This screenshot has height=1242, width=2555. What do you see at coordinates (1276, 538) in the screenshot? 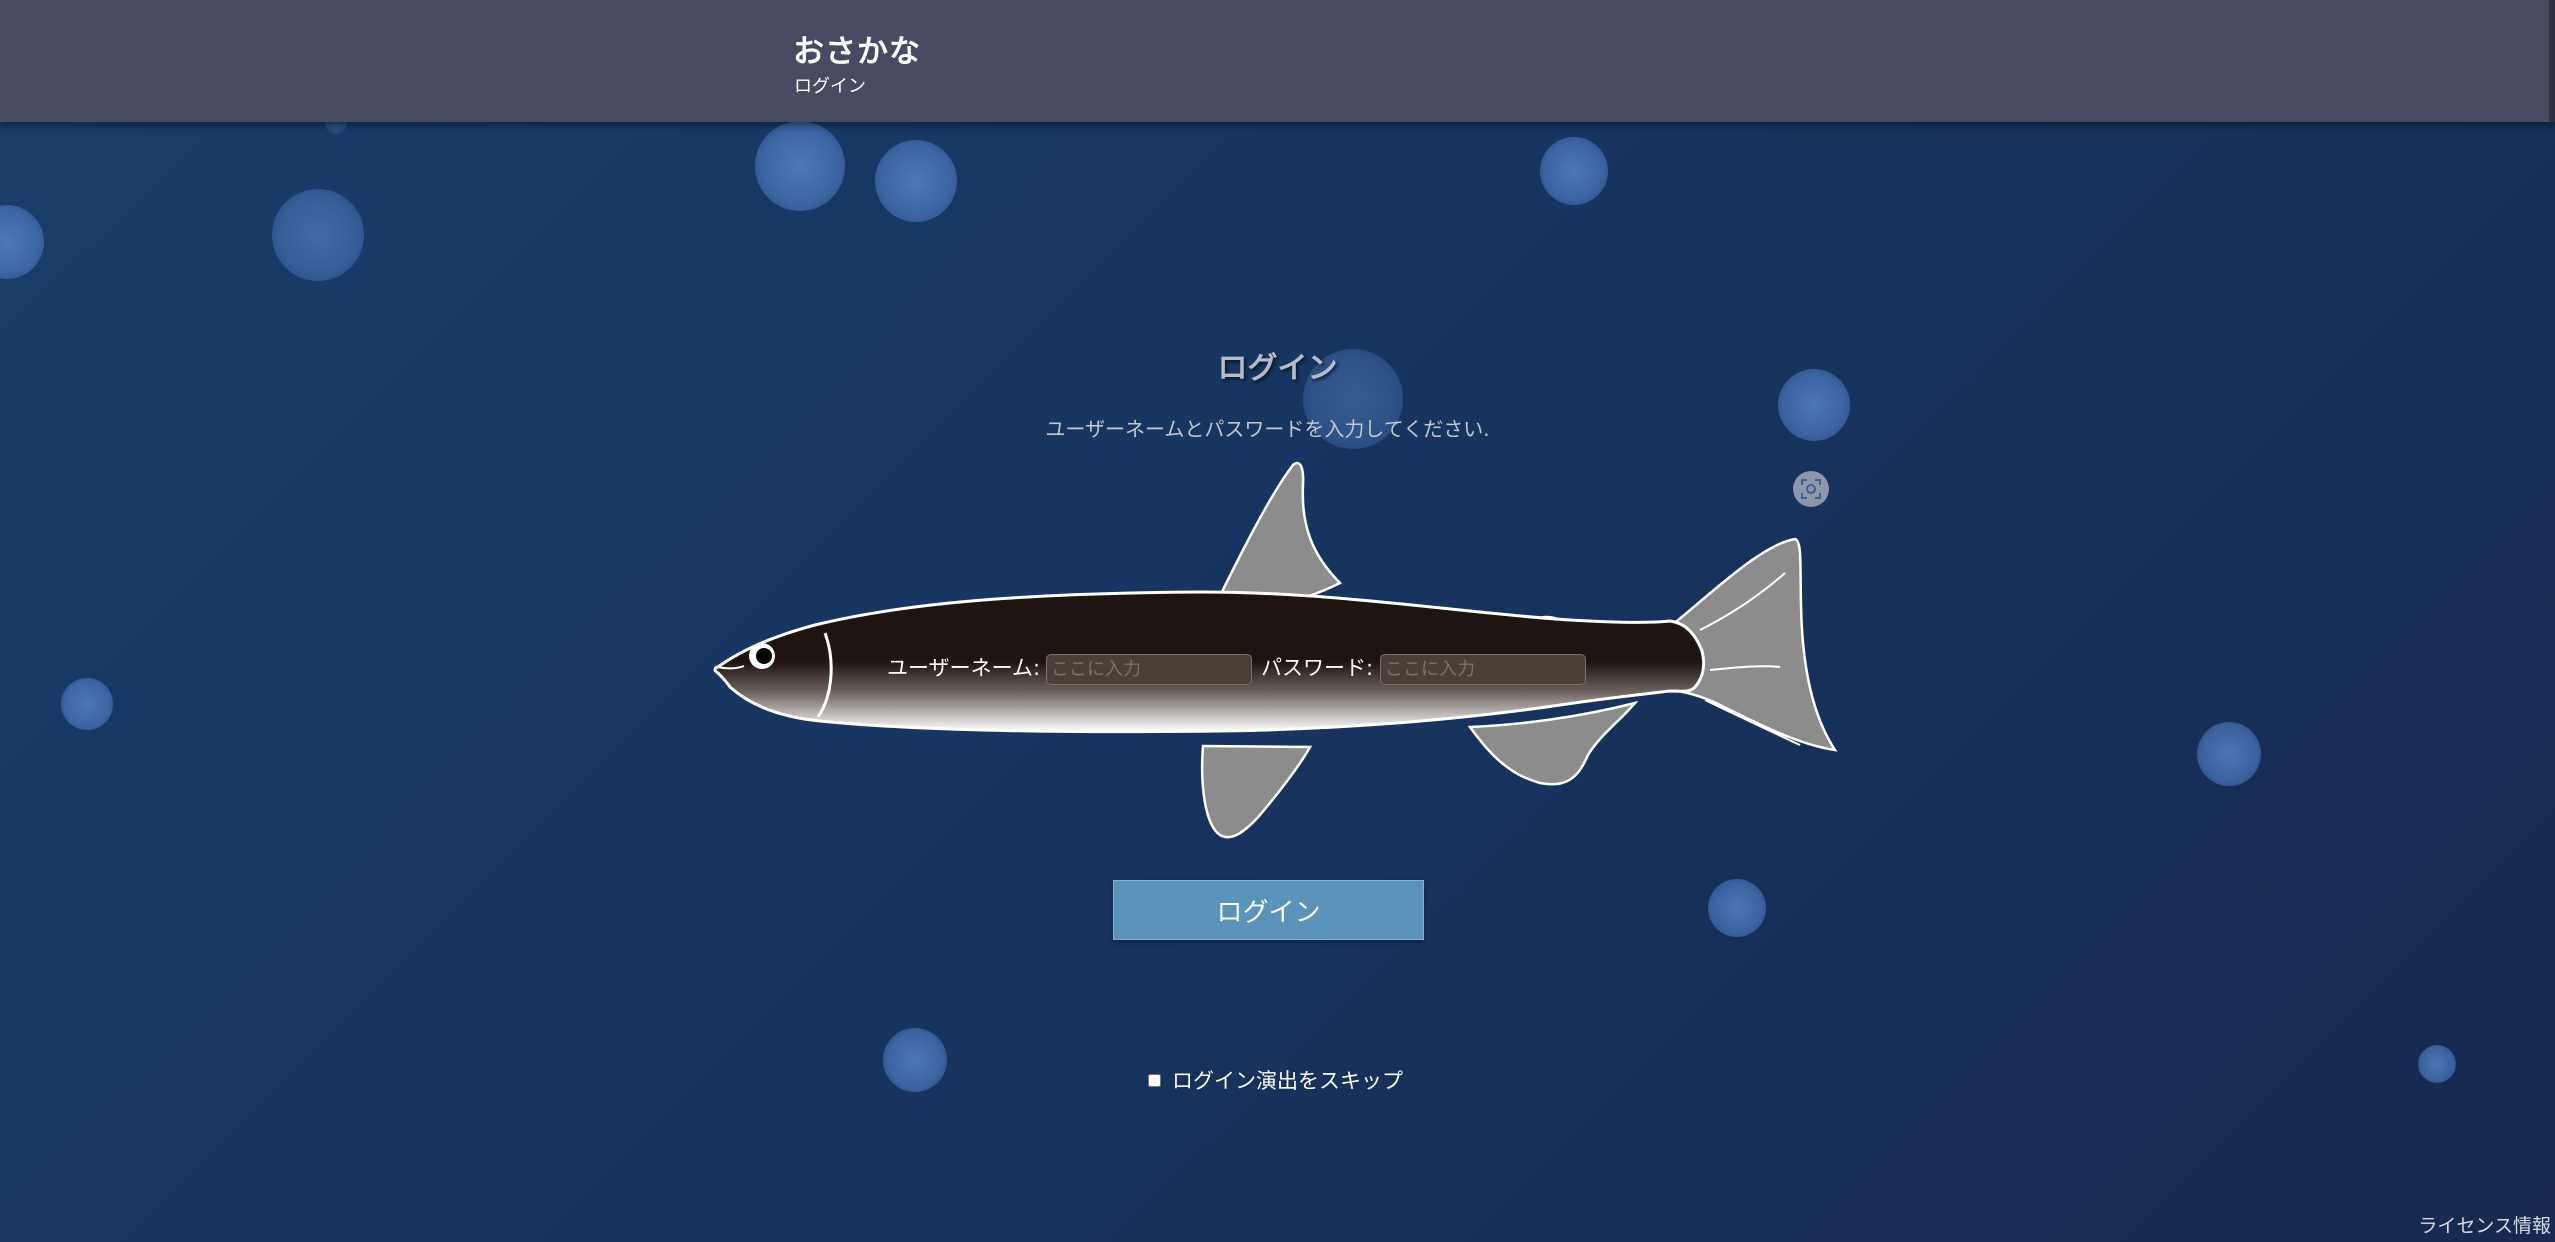
I see `dorsal-fin` at bounding box center [1276, 538].